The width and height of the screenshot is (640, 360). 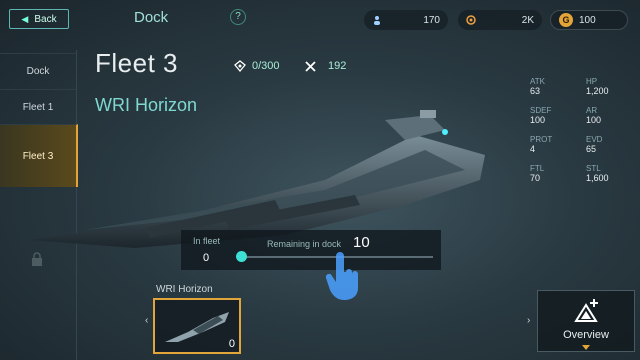 What do you see at coordinates (592, 81) in the screenshot?
I see `stat-label: HP` at bounding box center [592, 81].